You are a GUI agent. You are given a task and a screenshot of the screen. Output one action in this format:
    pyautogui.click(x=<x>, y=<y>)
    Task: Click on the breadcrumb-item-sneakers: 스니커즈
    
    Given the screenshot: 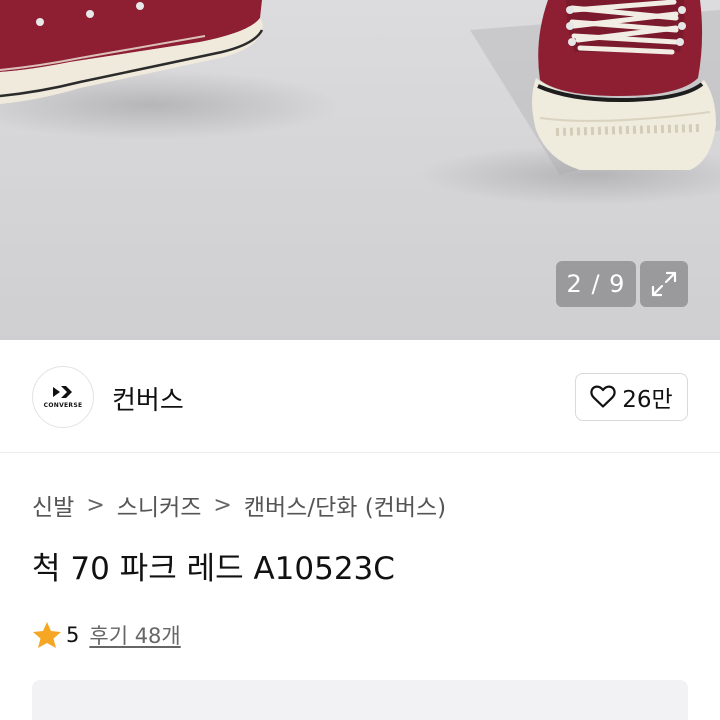 What is the action you would take?
    pyautogui.click(x=159, y=505)
    